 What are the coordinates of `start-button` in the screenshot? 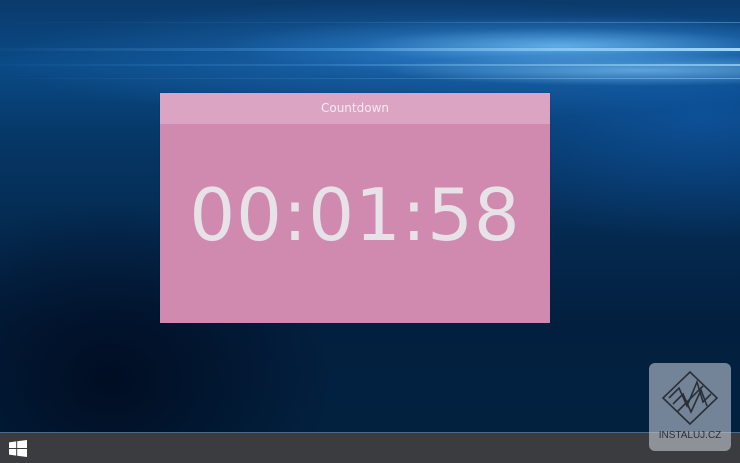 It's located at (18, 448).